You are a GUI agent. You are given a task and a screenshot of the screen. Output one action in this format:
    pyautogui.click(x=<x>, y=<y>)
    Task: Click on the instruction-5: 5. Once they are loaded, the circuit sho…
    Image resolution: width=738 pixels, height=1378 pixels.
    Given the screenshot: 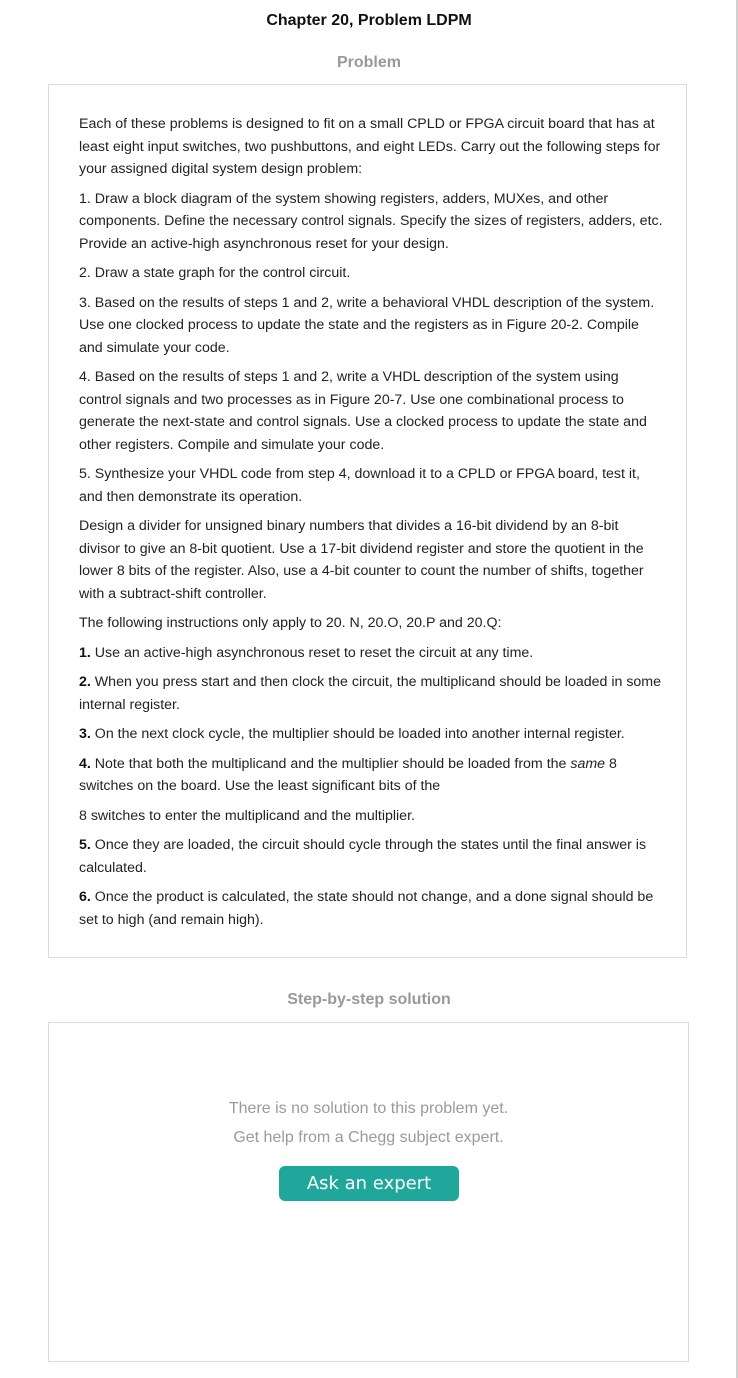 What is the action you would take?
    pyautogui.click(x=371, y=856)
    